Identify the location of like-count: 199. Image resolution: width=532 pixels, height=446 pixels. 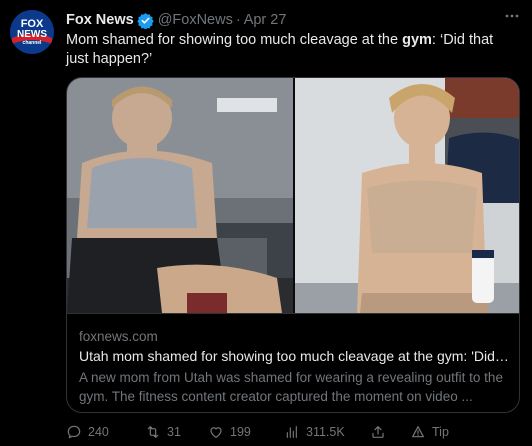
(240, 432).